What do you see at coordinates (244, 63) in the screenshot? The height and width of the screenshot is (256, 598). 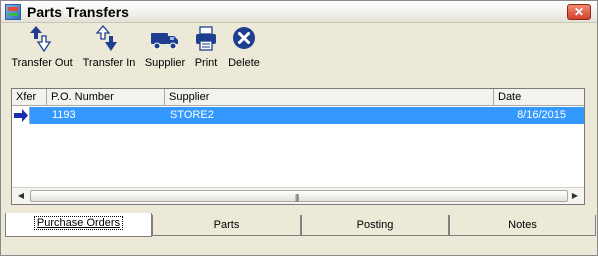 I see `delete-label: Delete` at bounding box center [244, 63].